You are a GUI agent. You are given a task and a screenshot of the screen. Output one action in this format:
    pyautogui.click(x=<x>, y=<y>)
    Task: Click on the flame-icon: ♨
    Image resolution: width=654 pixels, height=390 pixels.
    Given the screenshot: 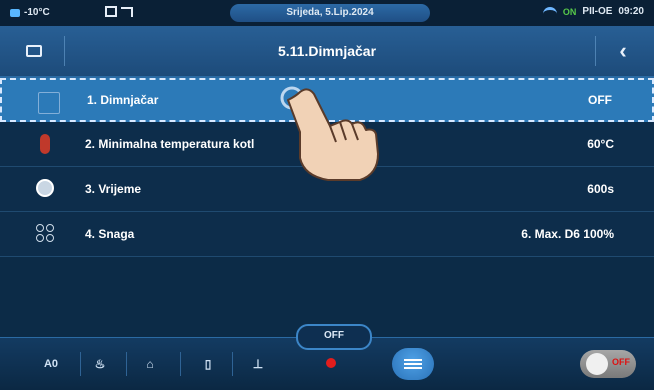 What is the action you would take?
    pyautogui.click(x=100, y=364)
    